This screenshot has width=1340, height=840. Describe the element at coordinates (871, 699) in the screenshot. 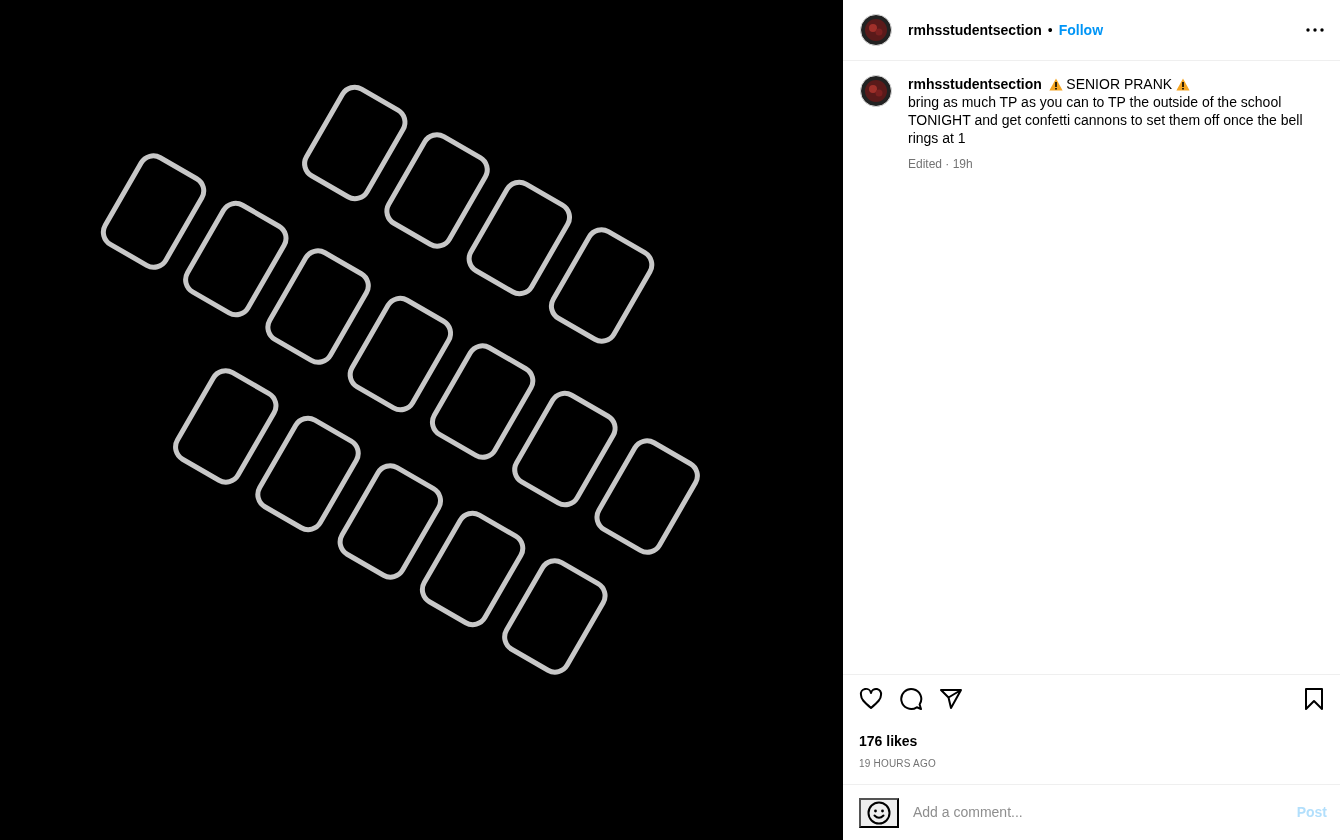

I see `heart-icon` at that location.